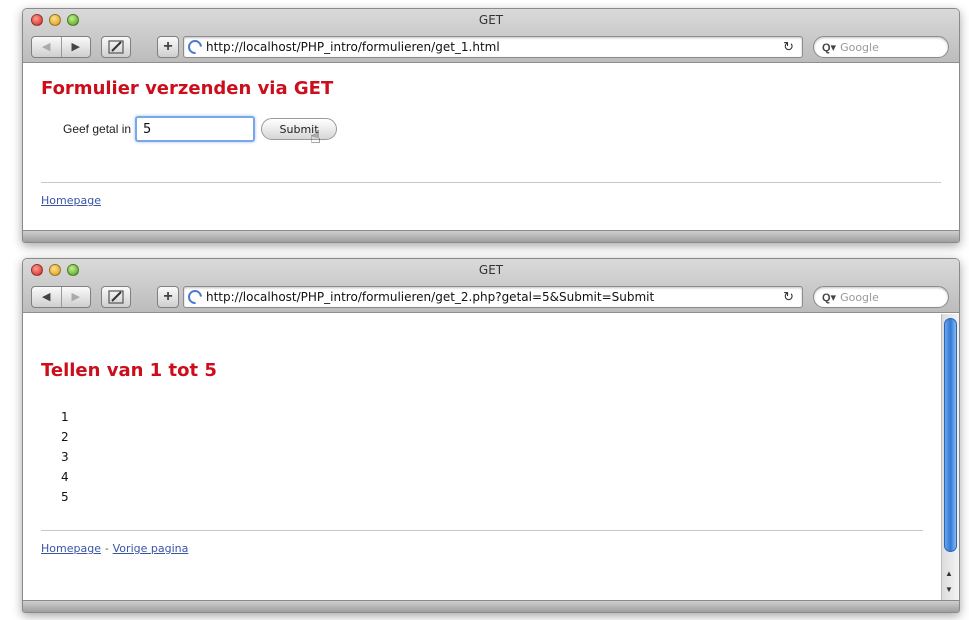 Image resolution: width=969 pixels, height=620 pixels. What do you see at coordinates (195, 129) in the screenshot?
I see `number-input` at bounding box center [195, 129].